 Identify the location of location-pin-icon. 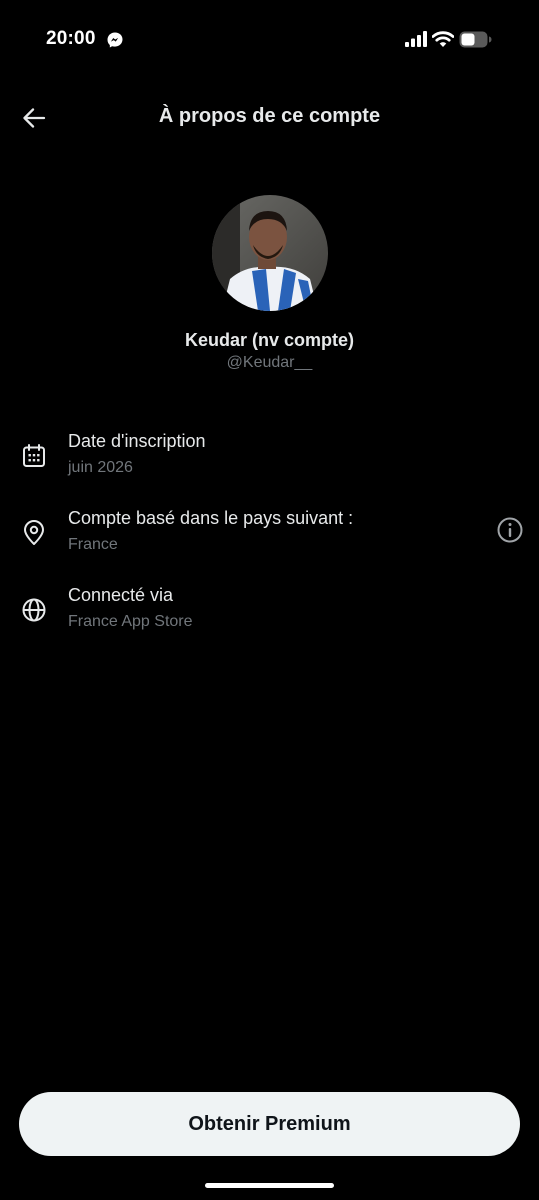
(34, 532).